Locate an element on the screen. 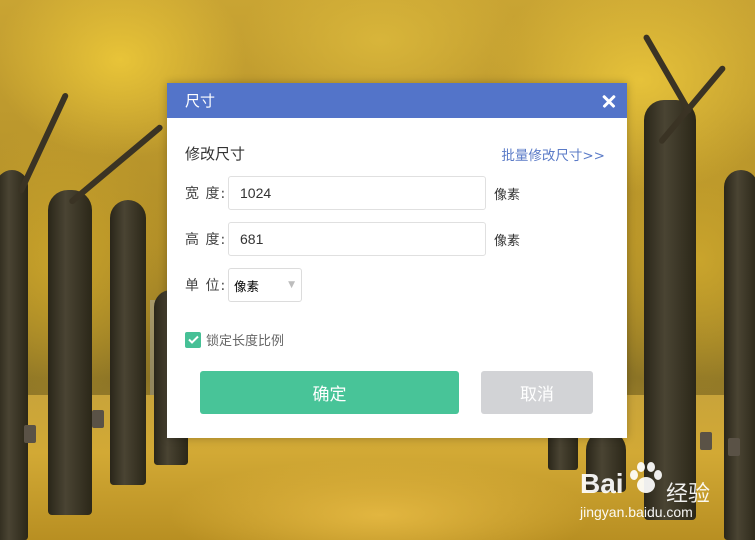 The width and height of the screenshot is (755, 540). close-icon is located at coordinates (609, 101).